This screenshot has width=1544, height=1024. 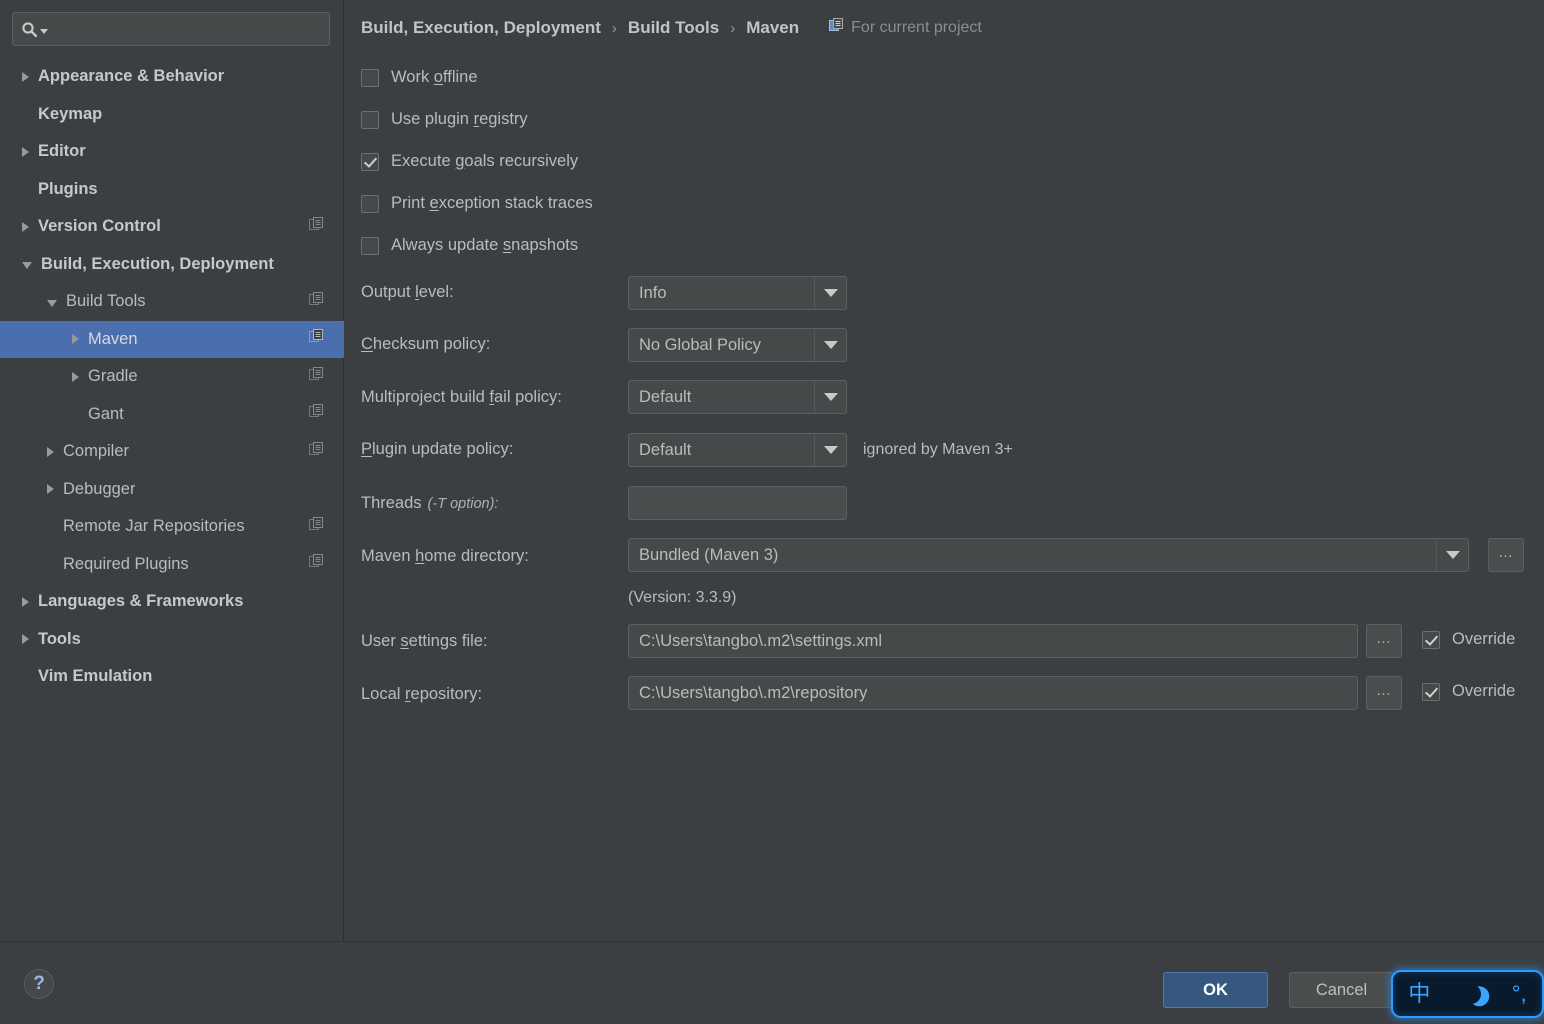 What do you see at coordinates (1215, 990) in the screenshot?
I see `ok-button: OK` at bounding box center [1215, 990].